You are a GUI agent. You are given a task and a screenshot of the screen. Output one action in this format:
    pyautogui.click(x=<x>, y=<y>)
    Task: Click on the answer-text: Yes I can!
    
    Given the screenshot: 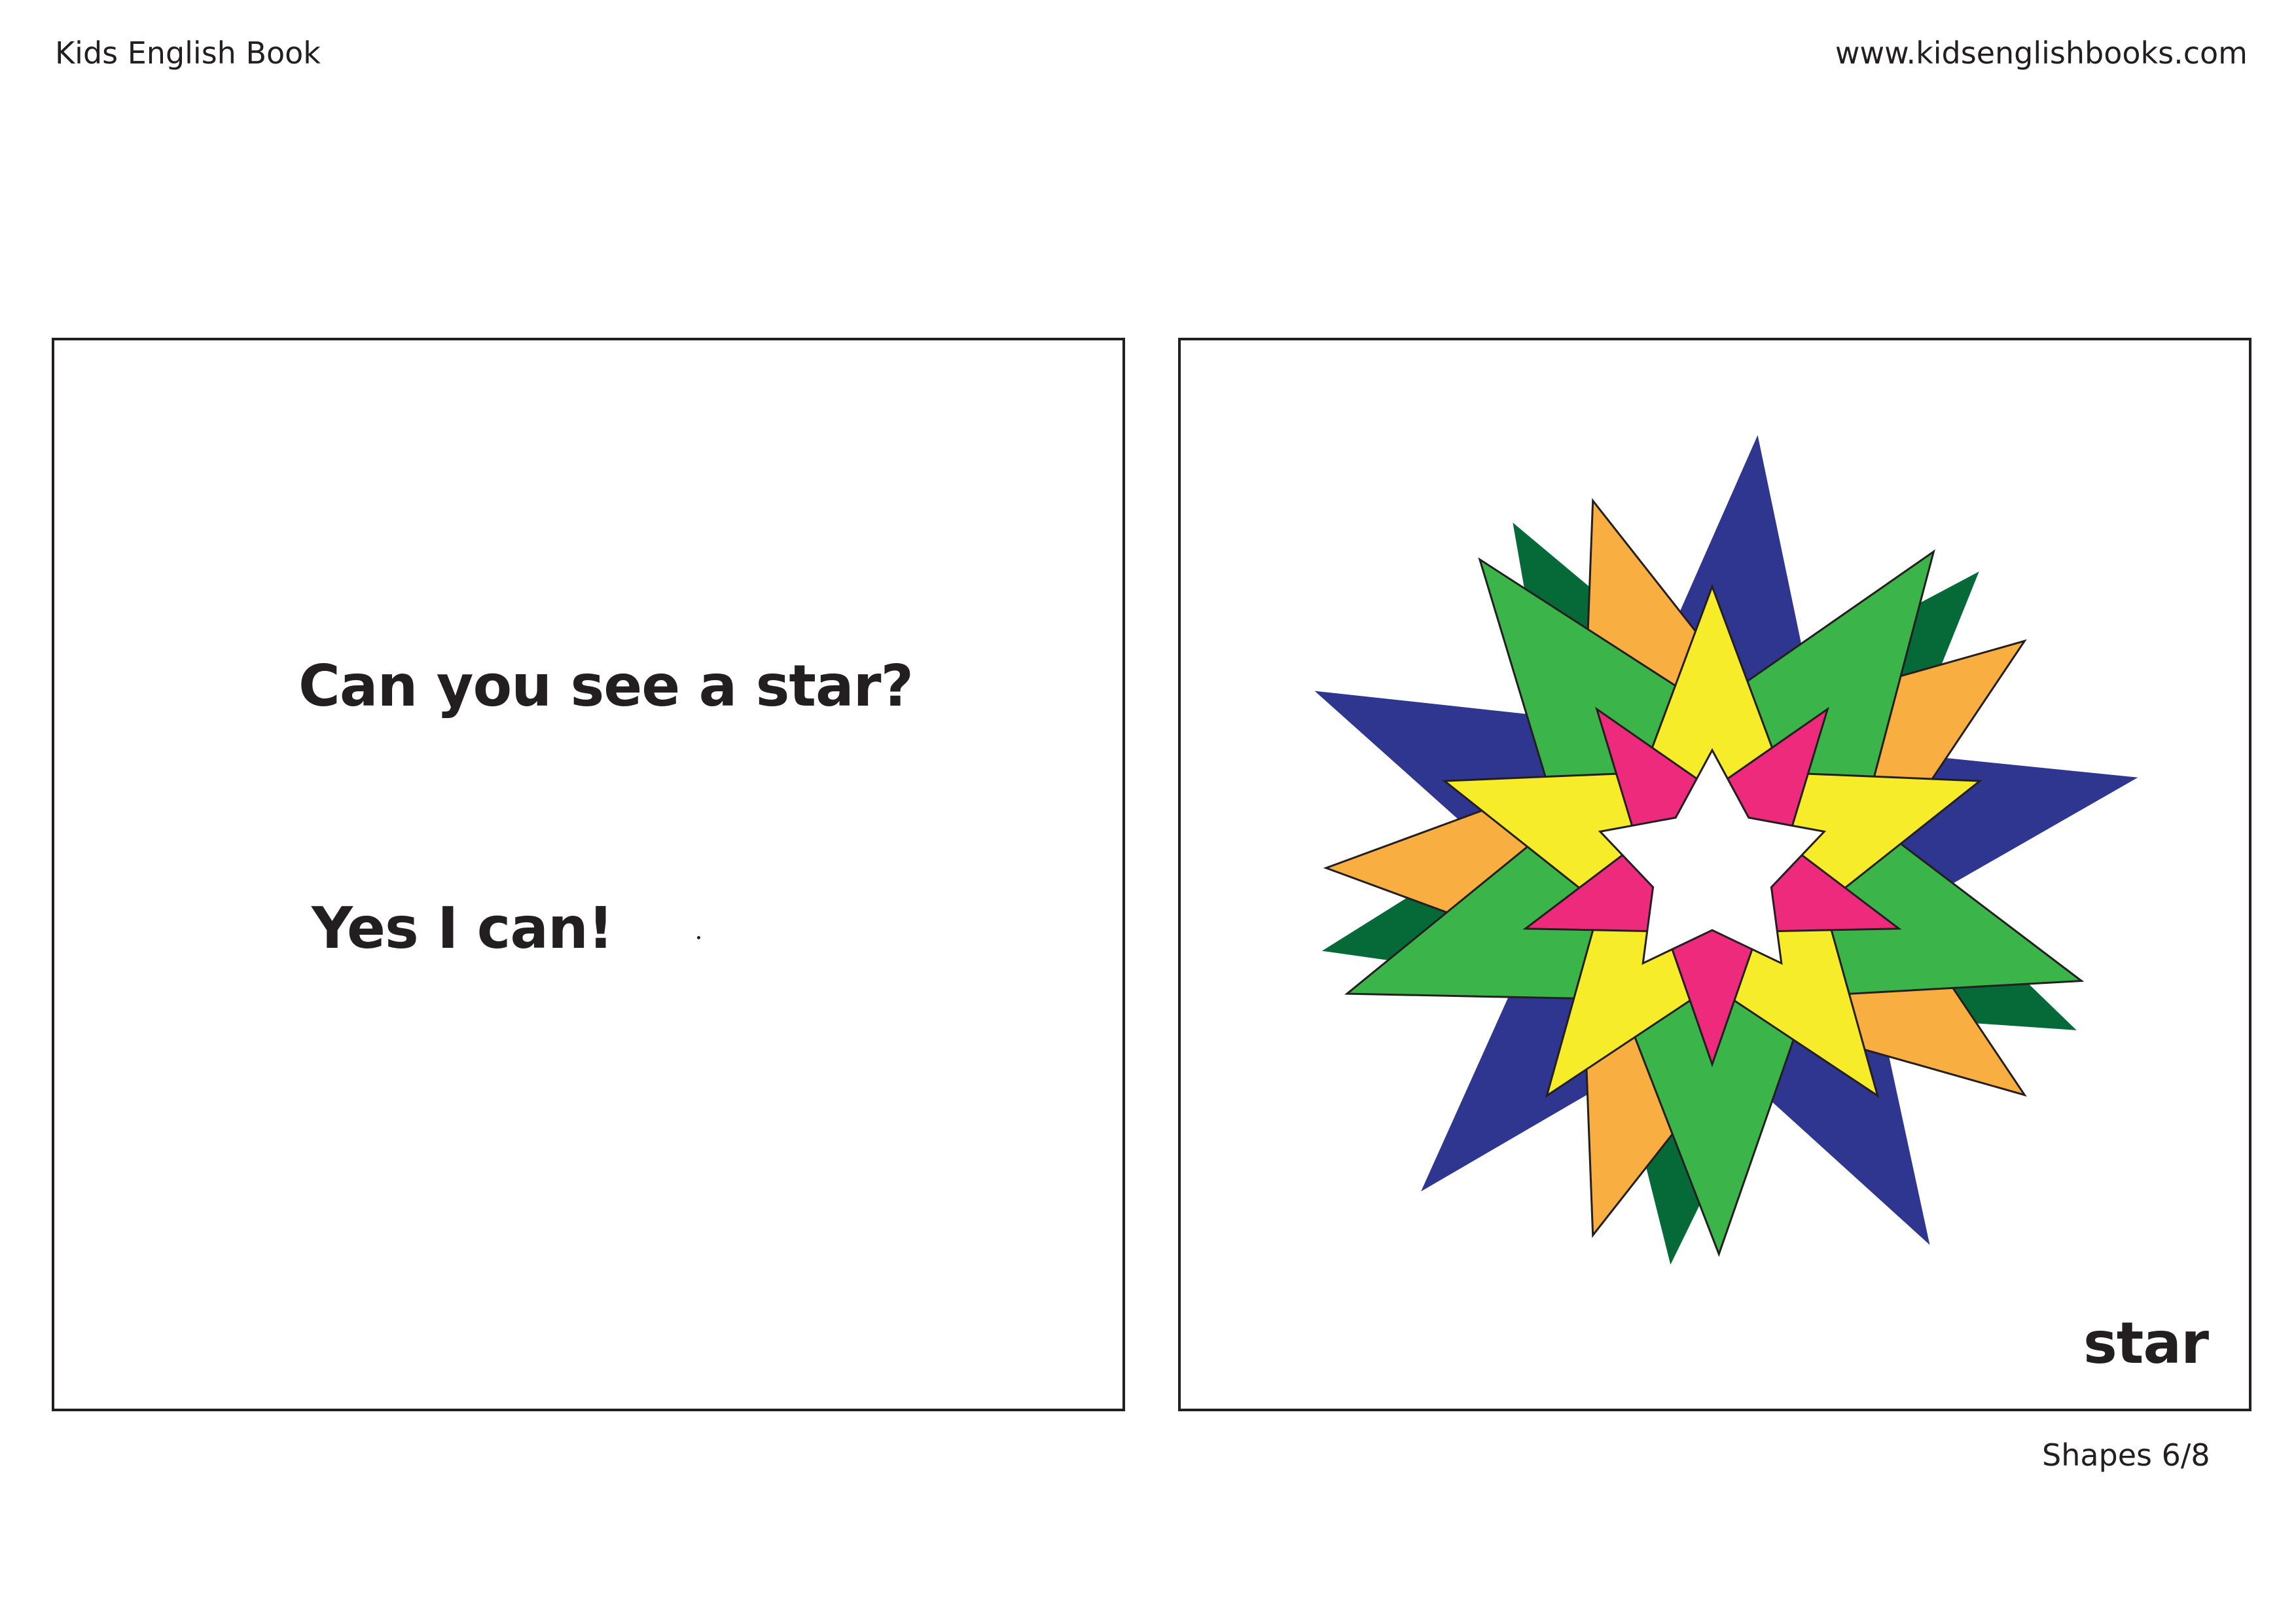 What is the action you would take?
    pyautogui.click(x=463, y=928)
    